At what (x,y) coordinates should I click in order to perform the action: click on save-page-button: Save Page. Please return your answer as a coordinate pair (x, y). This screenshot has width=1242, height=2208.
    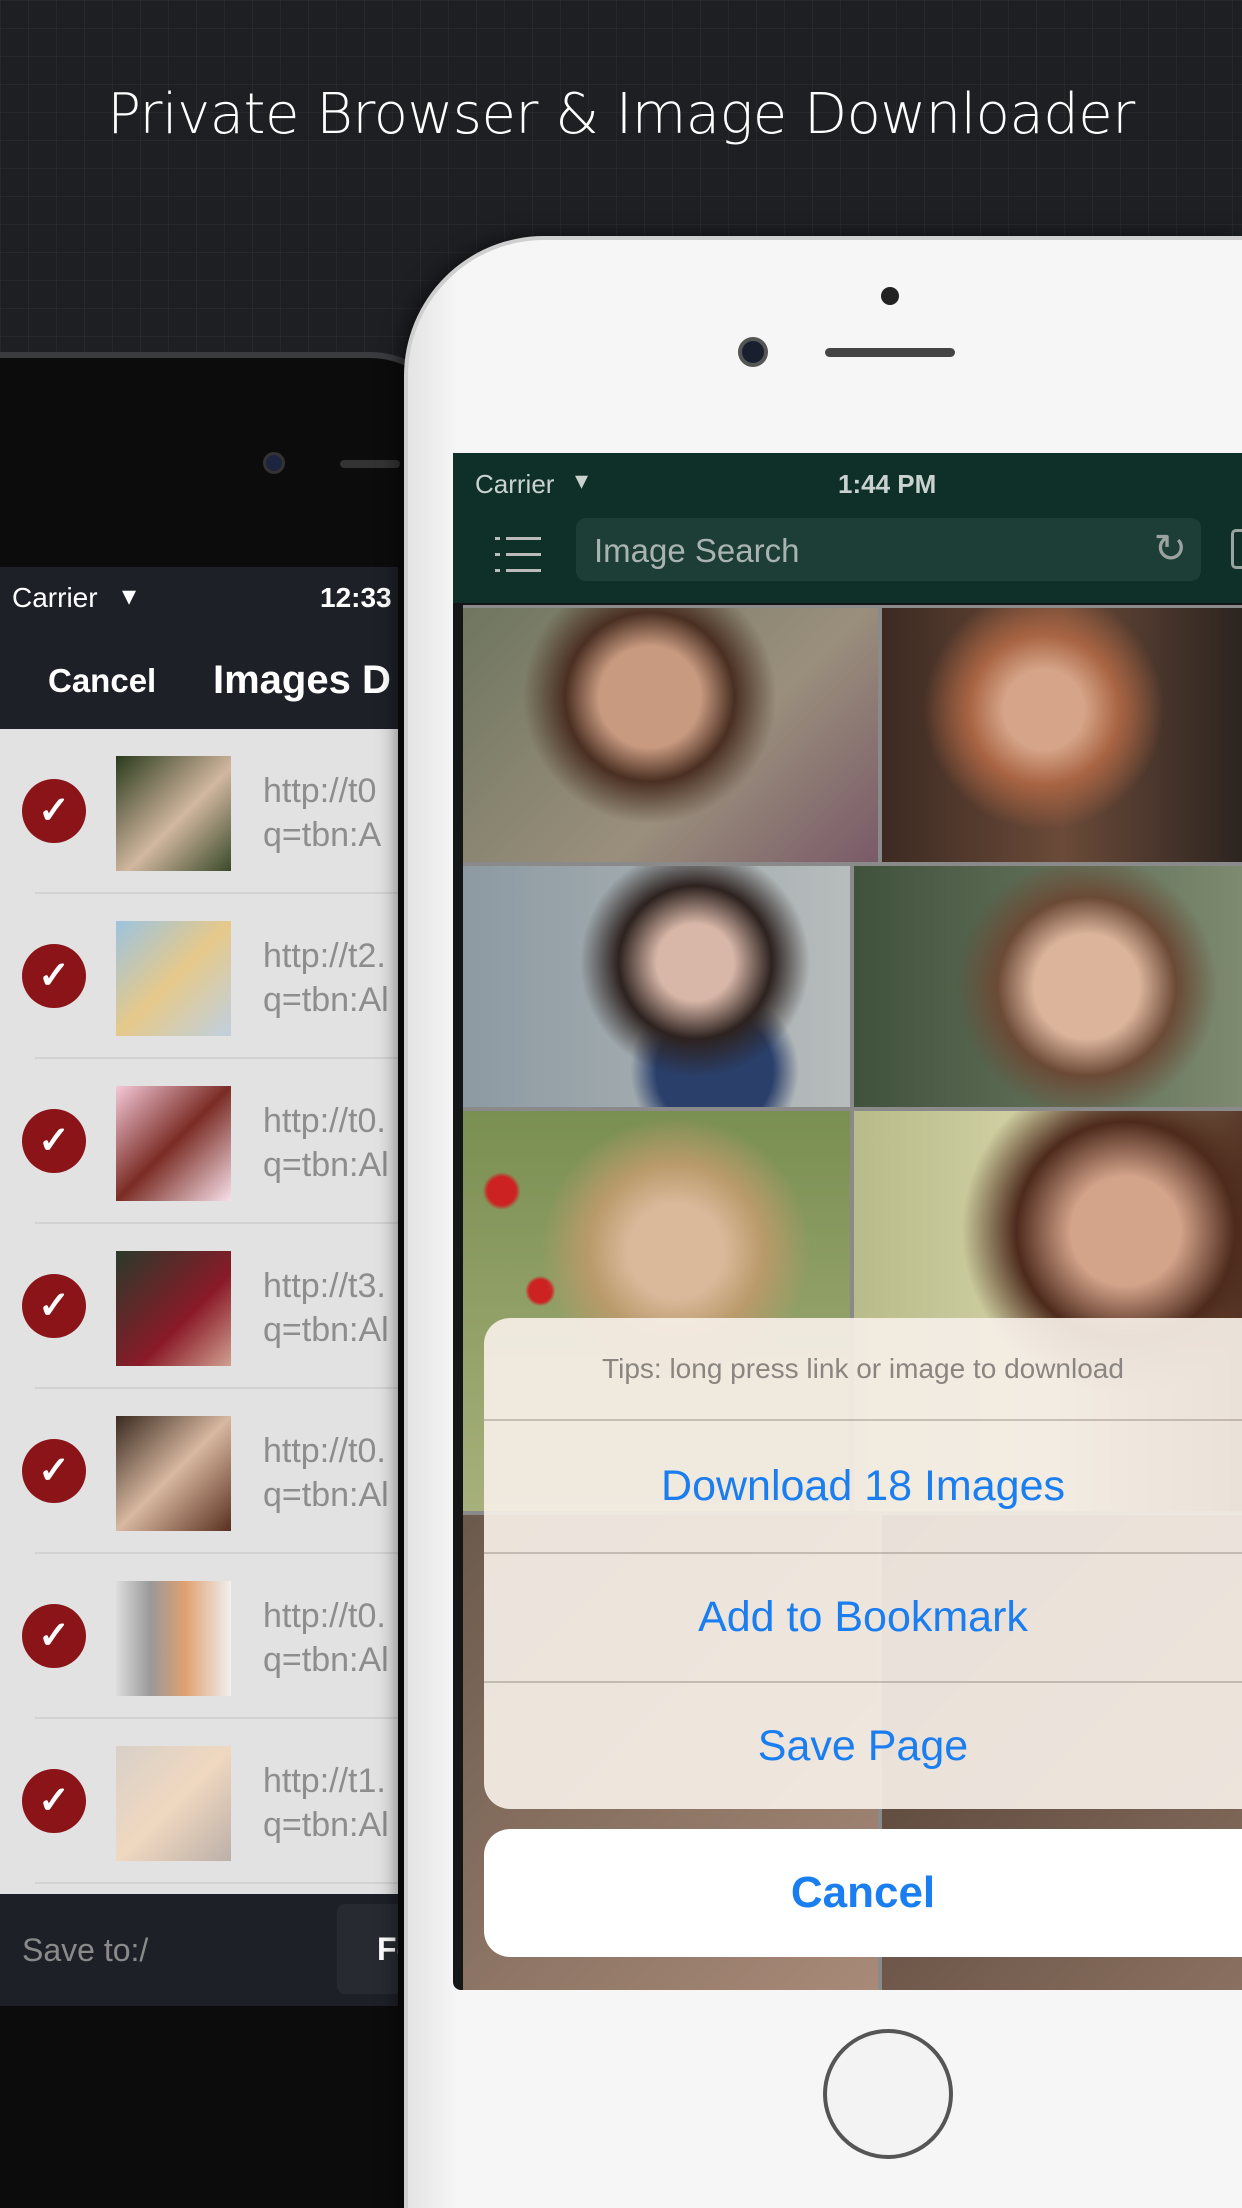
    Looking at the image, I should click on (863, 1745).